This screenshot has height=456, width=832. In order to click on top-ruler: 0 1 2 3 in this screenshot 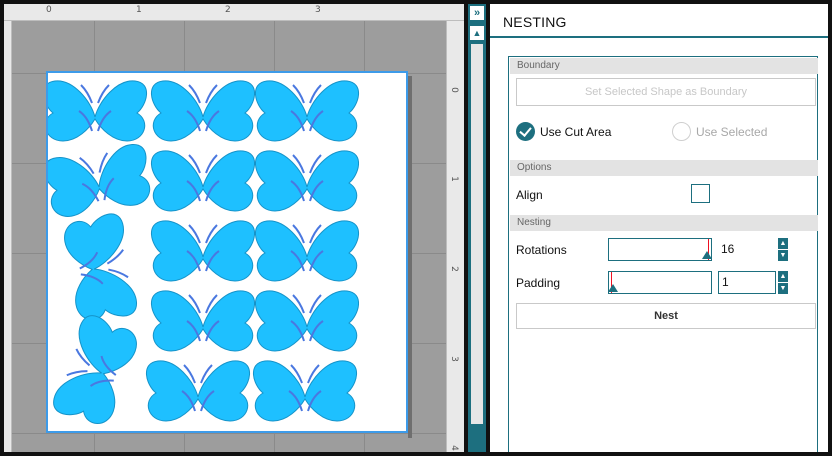, I will do `click(234, 12)`.